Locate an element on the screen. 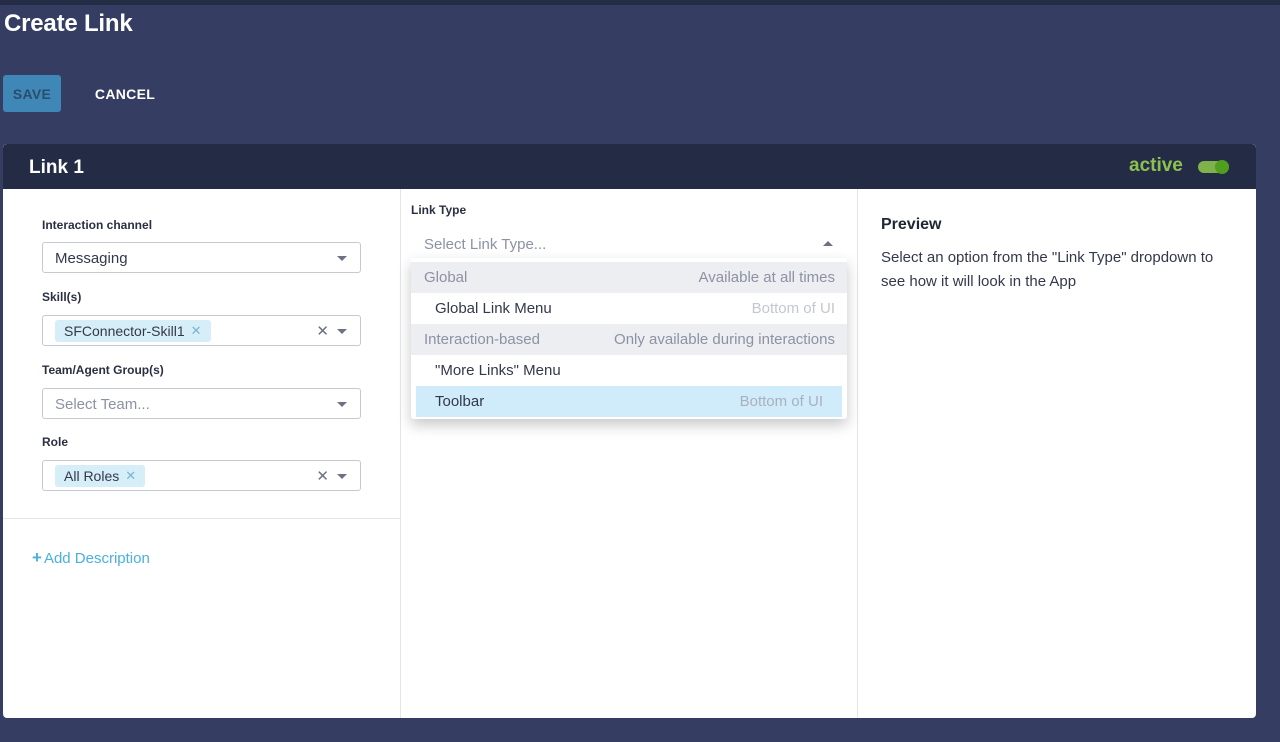 The width and height of the screenshot is (1280, 742). toggle-knob is located at coordinates (1222, 167).